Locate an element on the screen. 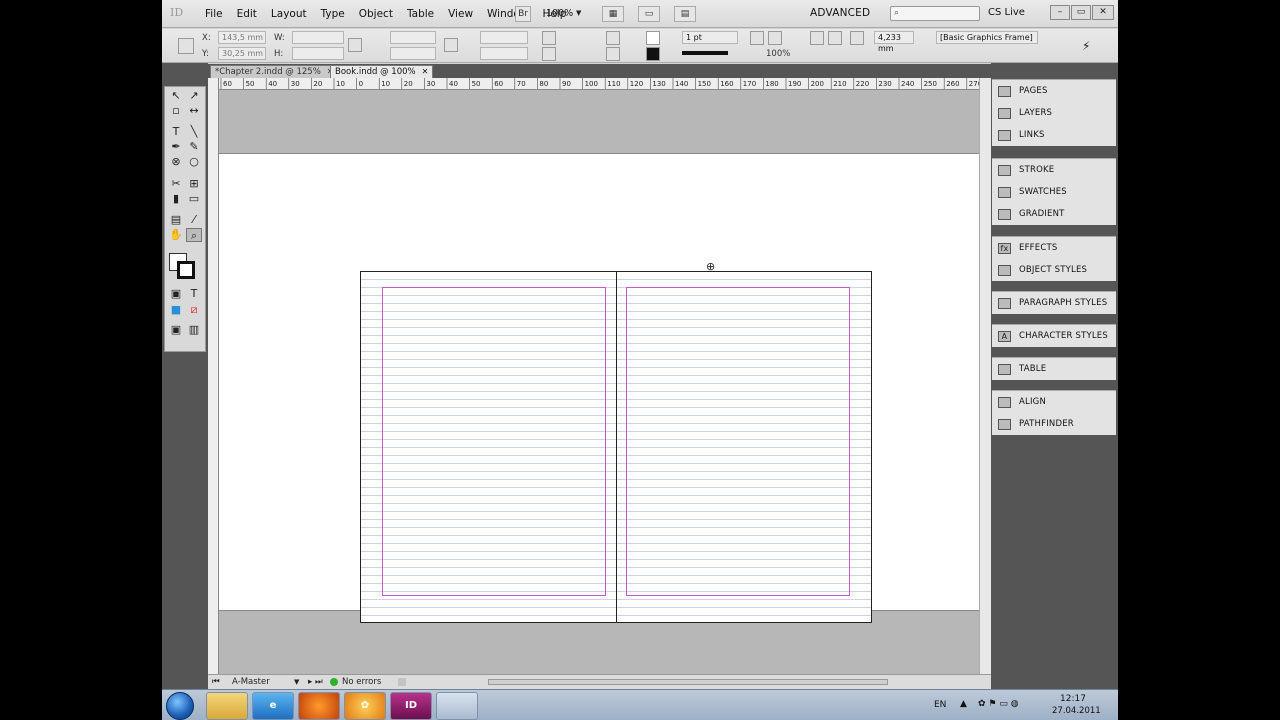 The height and width of the screenshot is (720, 1280). page-number-field: A-Master is located at coordinates (251, 682).